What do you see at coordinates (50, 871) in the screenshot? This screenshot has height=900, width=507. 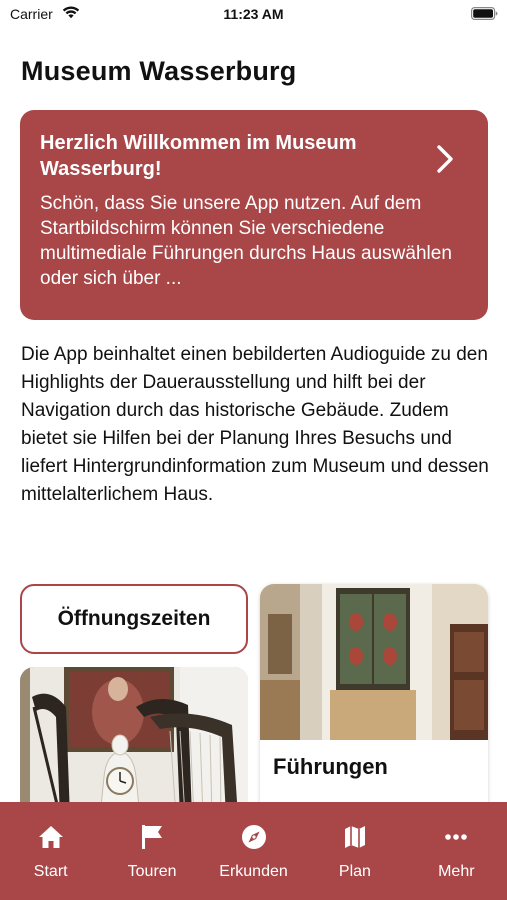 I see `tab-start-label: Start` at bounding box center [50, 871].